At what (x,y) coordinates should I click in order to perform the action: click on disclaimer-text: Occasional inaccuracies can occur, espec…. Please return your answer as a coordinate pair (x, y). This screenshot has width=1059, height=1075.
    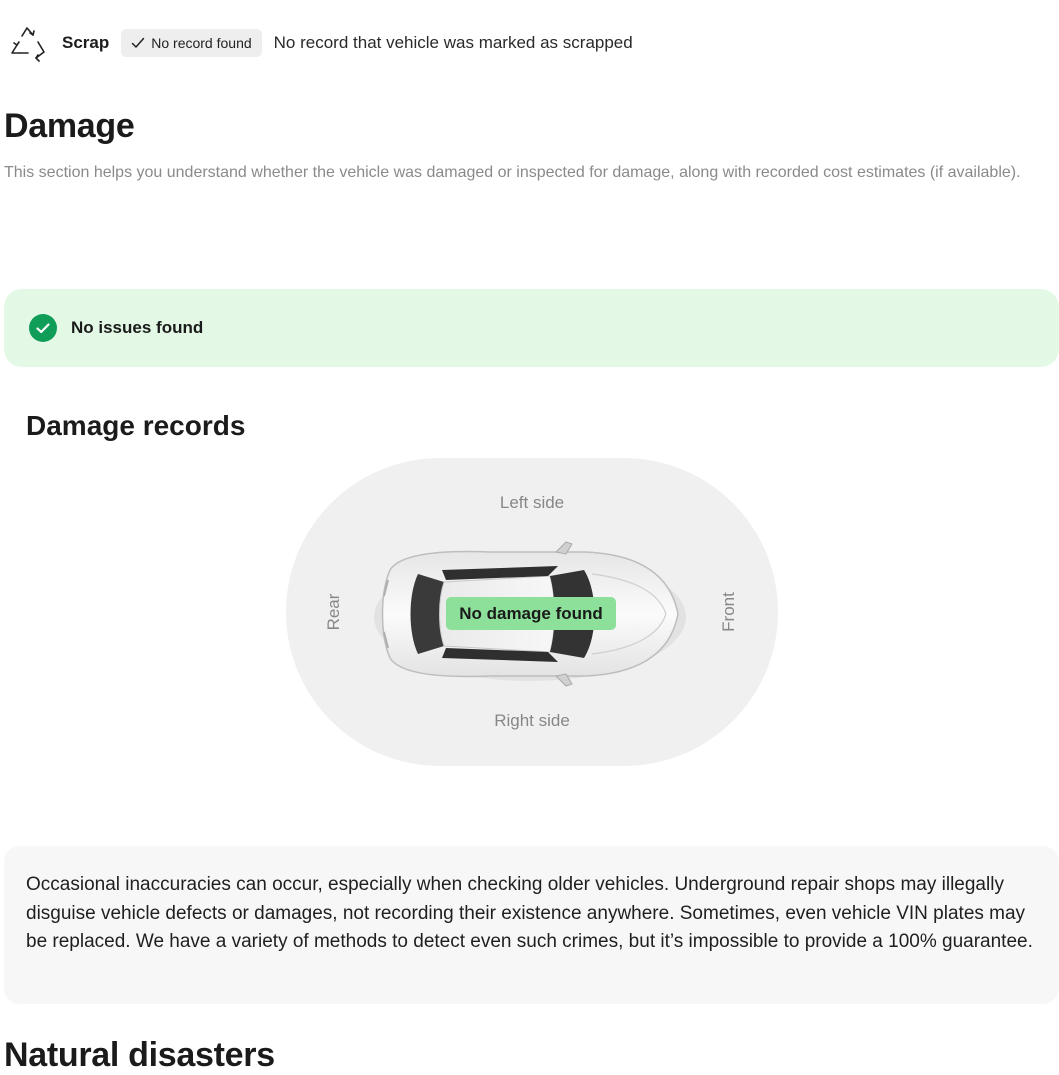
    Looking at the image, I should click on (529, 913).